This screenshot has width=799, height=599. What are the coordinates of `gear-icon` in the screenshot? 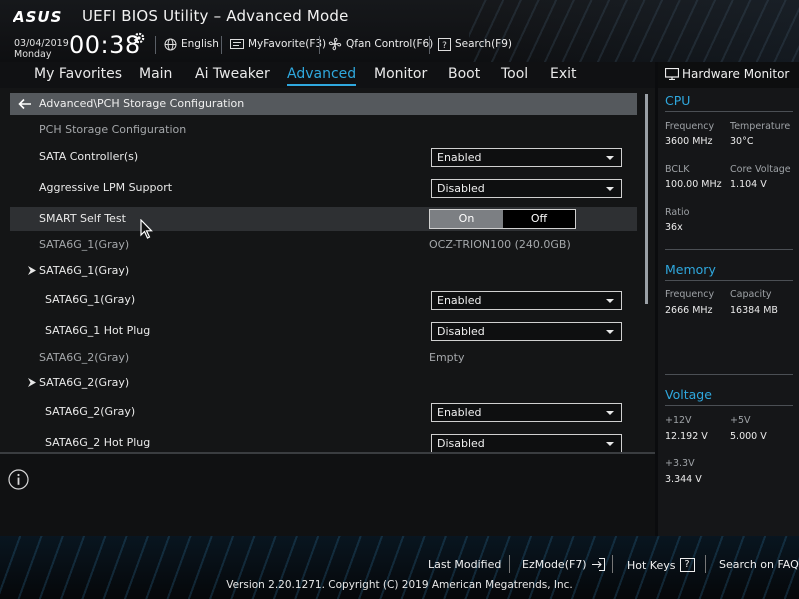 It's located at (139, 38).